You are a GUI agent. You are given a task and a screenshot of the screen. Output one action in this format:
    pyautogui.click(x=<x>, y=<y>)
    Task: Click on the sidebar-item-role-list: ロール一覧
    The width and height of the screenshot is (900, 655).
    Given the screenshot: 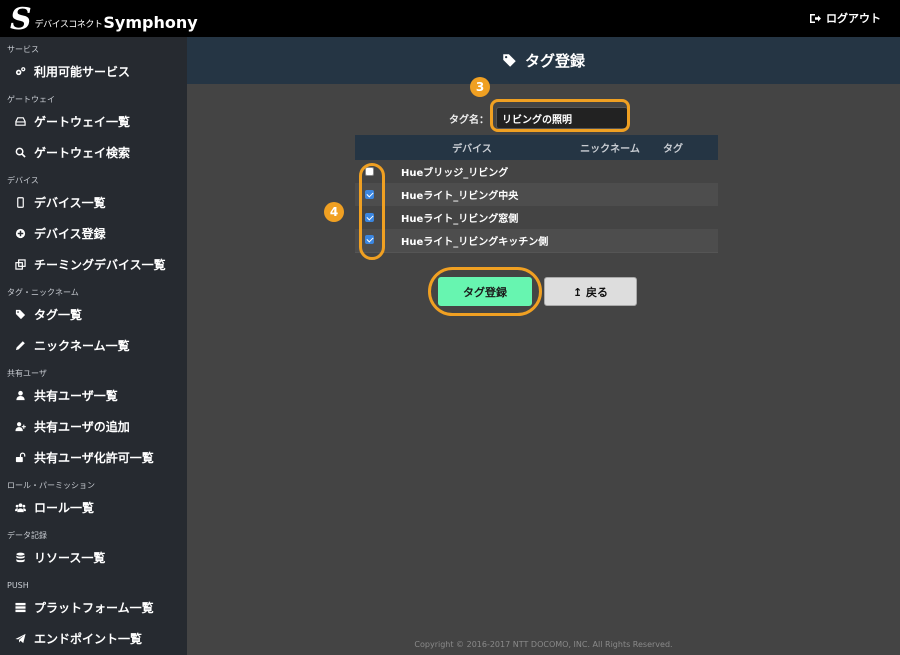 What is the action you would take?
    pyautogui.click(x=93, y=507)
    